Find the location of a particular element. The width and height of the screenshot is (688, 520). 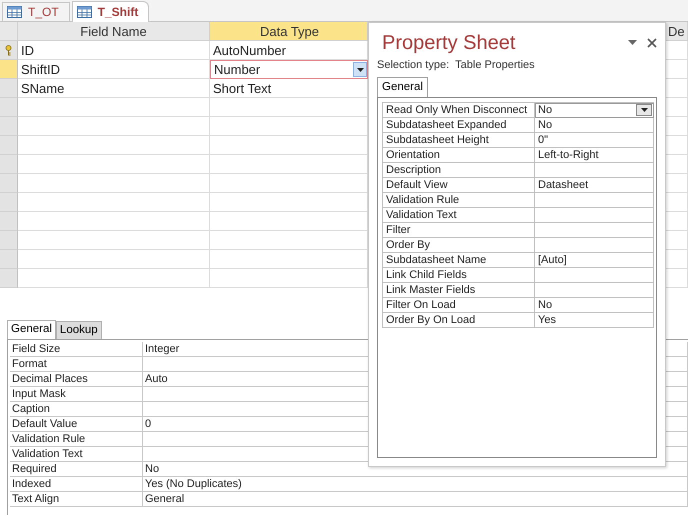

property-label: Order By On Load is located at coordinates (459, 320).